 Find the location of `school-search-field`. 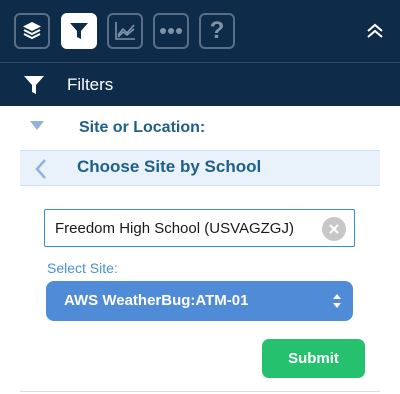

school-search-field is located at coordinates (199, 228).